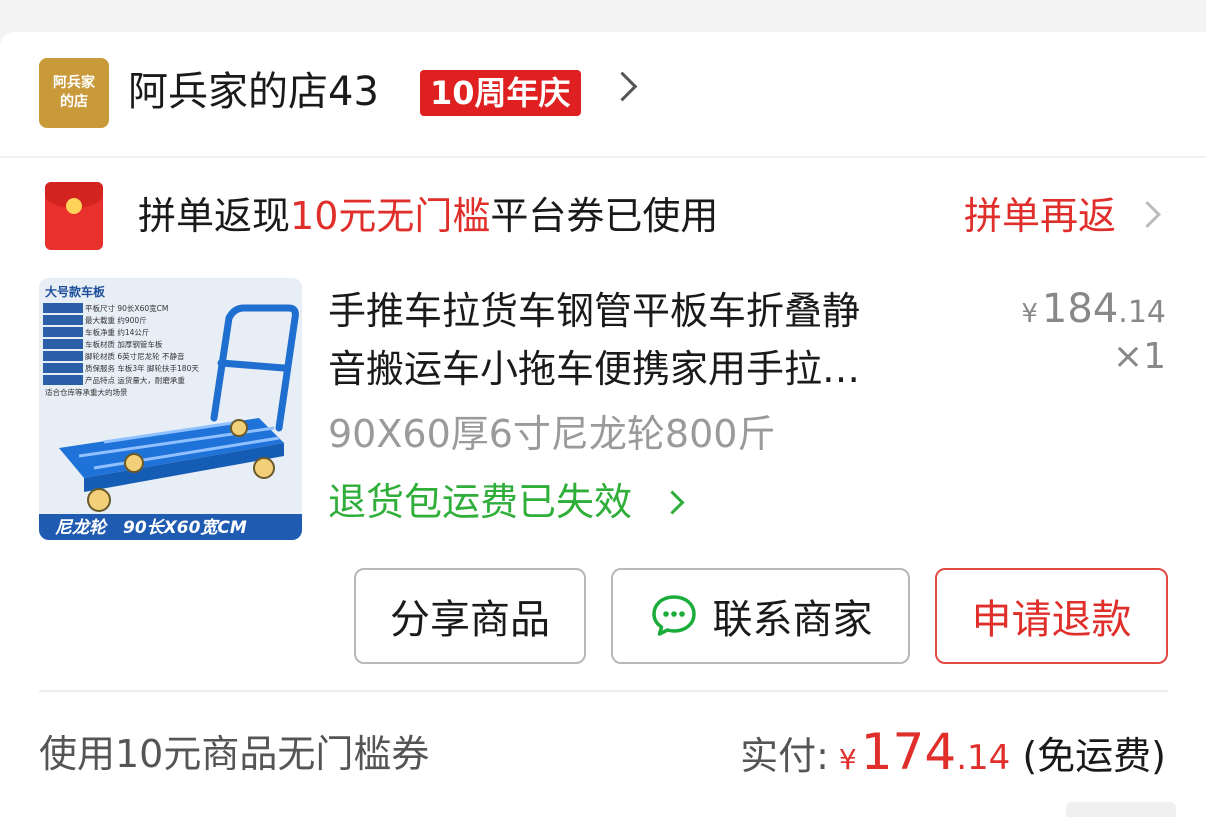  Describe the element at coordinates (552, 434) in the screenshot. I see `product-spec: 90X60厚6寸尼龙轮800斤` at that location.